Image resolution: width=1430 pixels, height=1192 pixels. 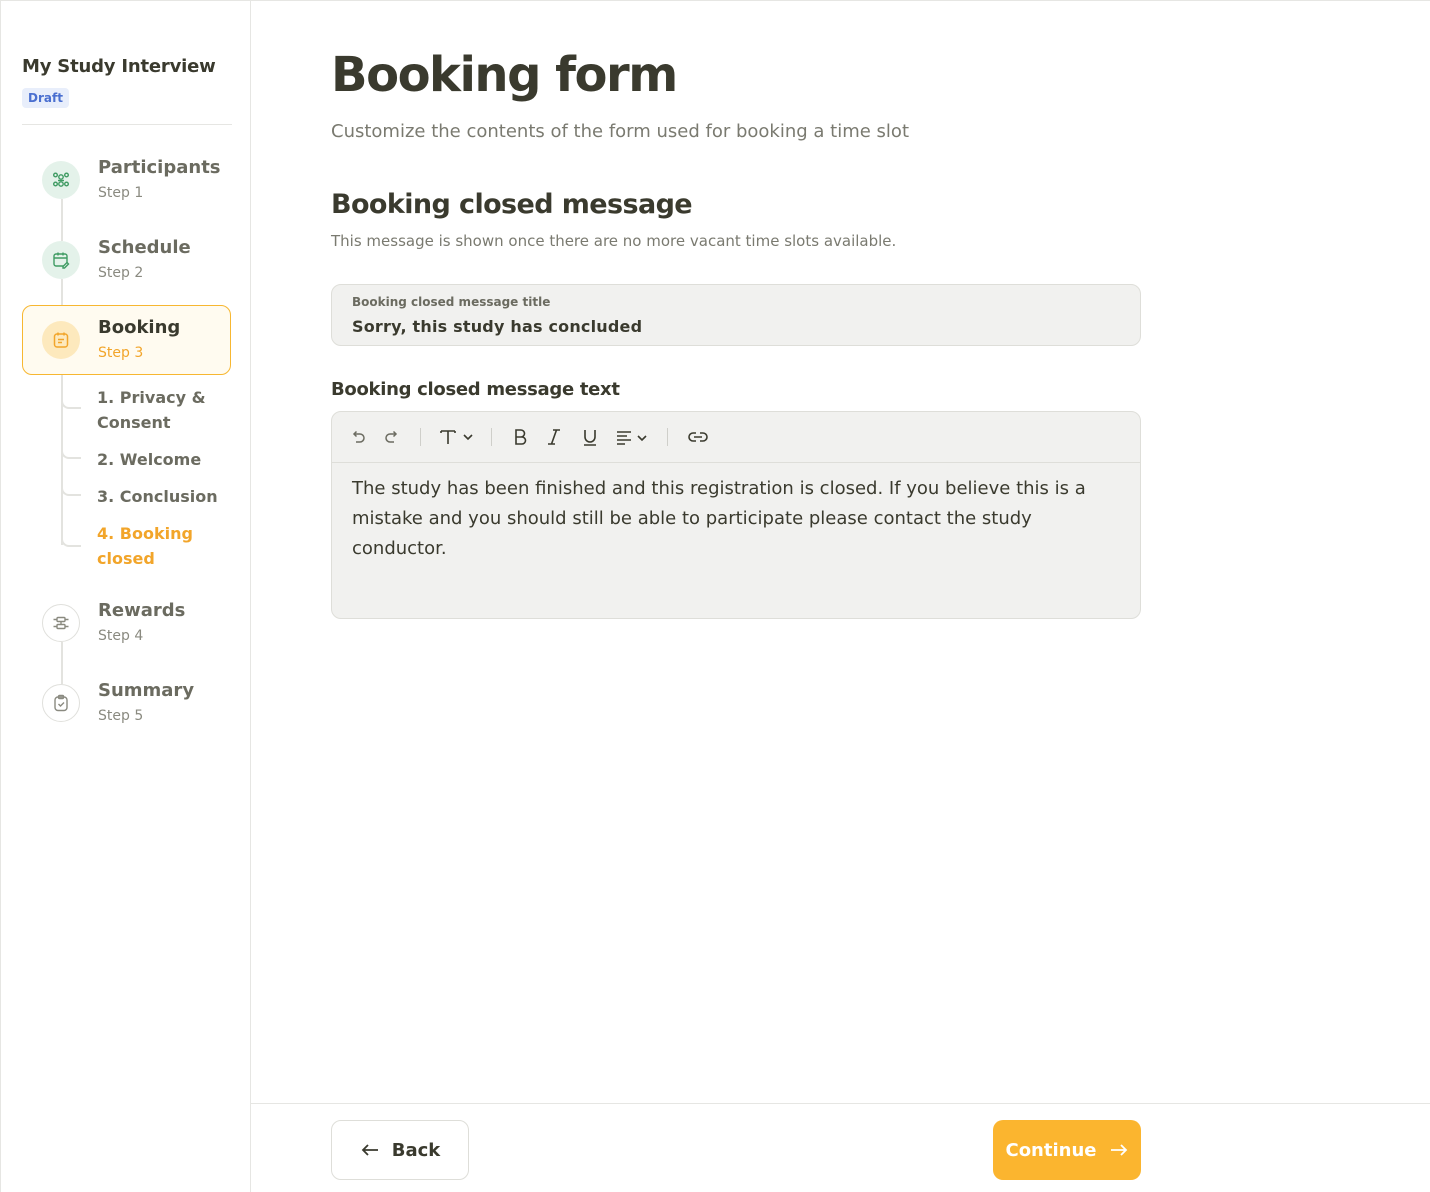 I want to click on sidebar-step-schedule: Schedule Step 2, so click(x=126, y=260).